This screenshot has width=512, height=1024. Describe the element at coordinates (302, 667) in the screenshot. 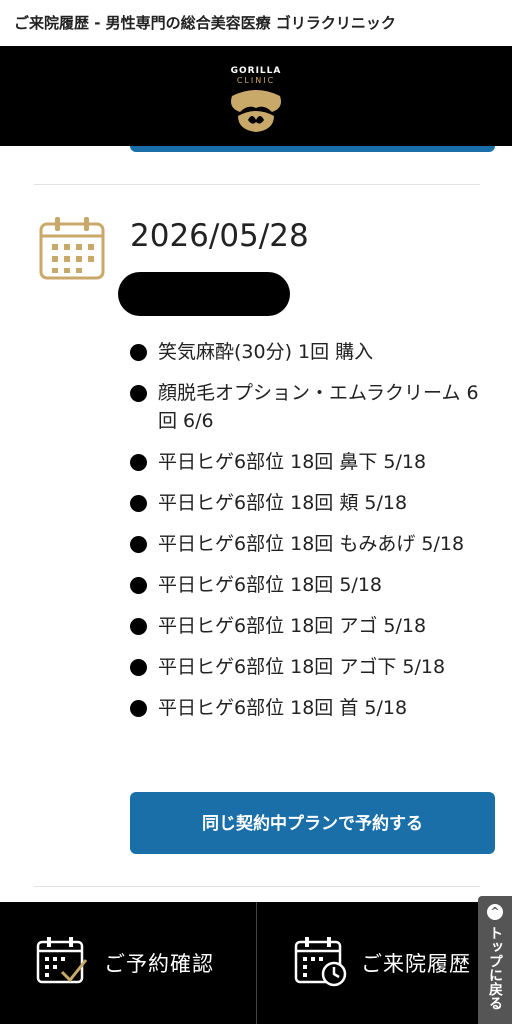

I see `plan-label: 平日ヒゲ6部位 18回 アゴ下 5/18` at that location.